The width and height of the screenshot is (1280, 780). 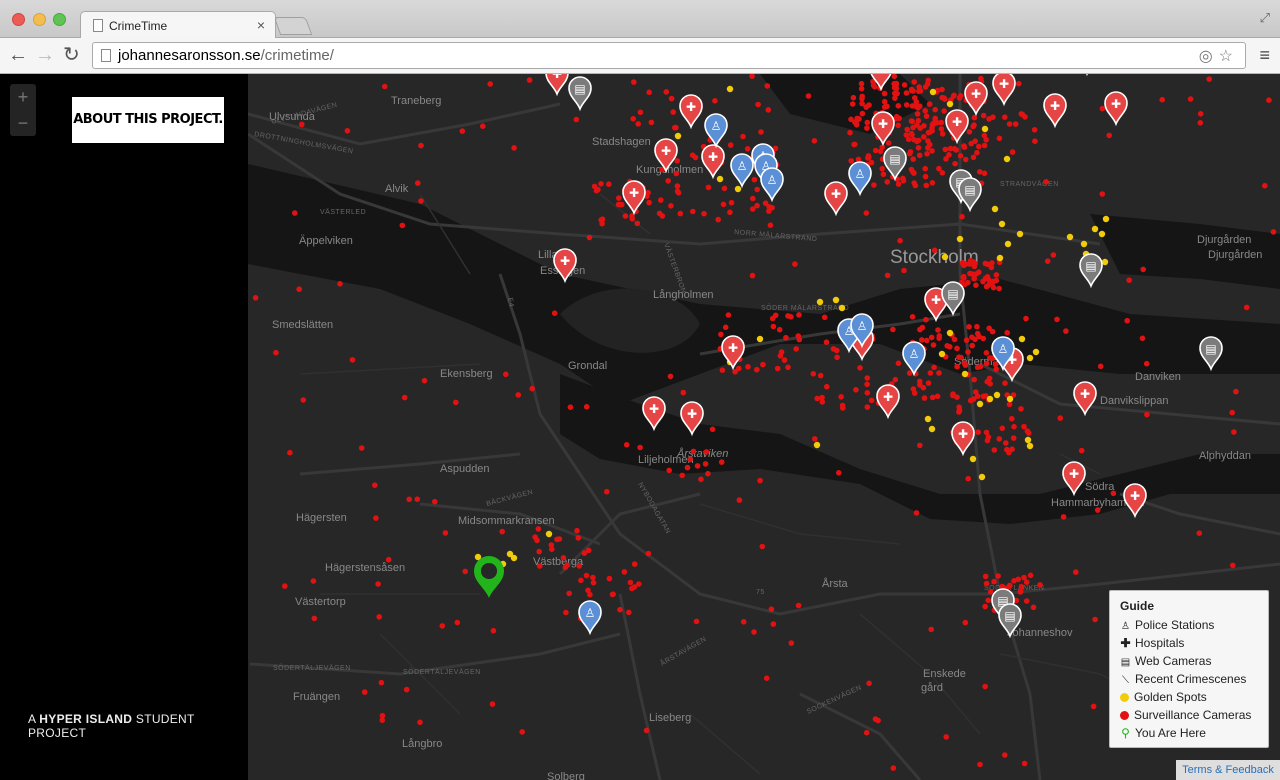 I want to click on address-bar: johannesaronsson.se/crimetime/ ◎☆, so click(x=669, y=55).